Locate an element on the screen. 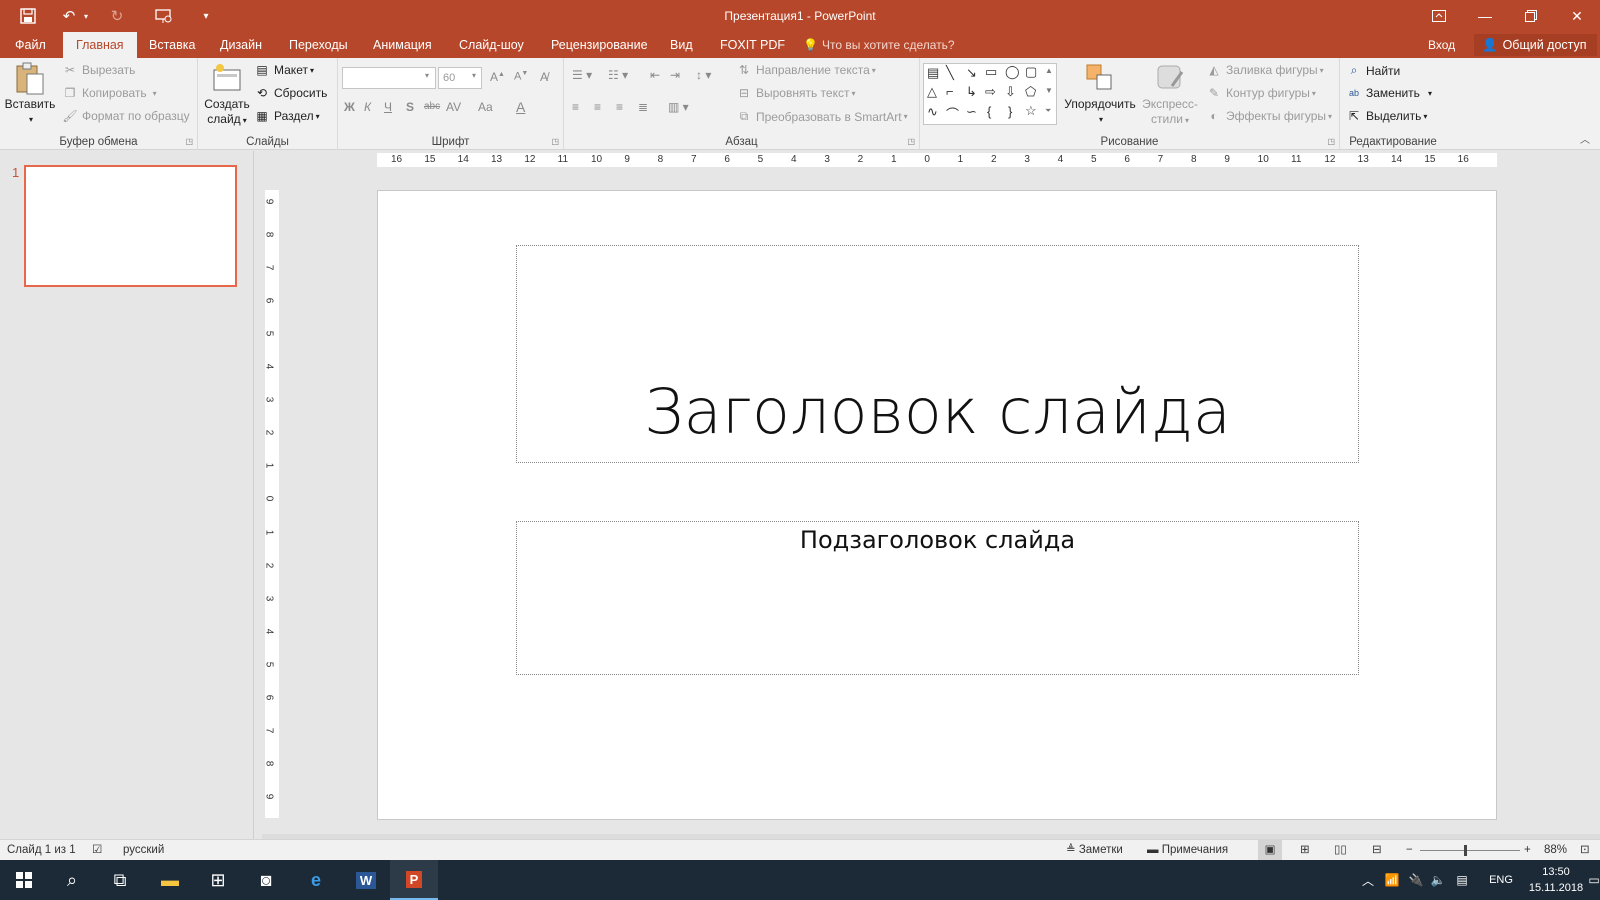  paste-dropdown-icon: ▾ is located at coordinates (31, 119).